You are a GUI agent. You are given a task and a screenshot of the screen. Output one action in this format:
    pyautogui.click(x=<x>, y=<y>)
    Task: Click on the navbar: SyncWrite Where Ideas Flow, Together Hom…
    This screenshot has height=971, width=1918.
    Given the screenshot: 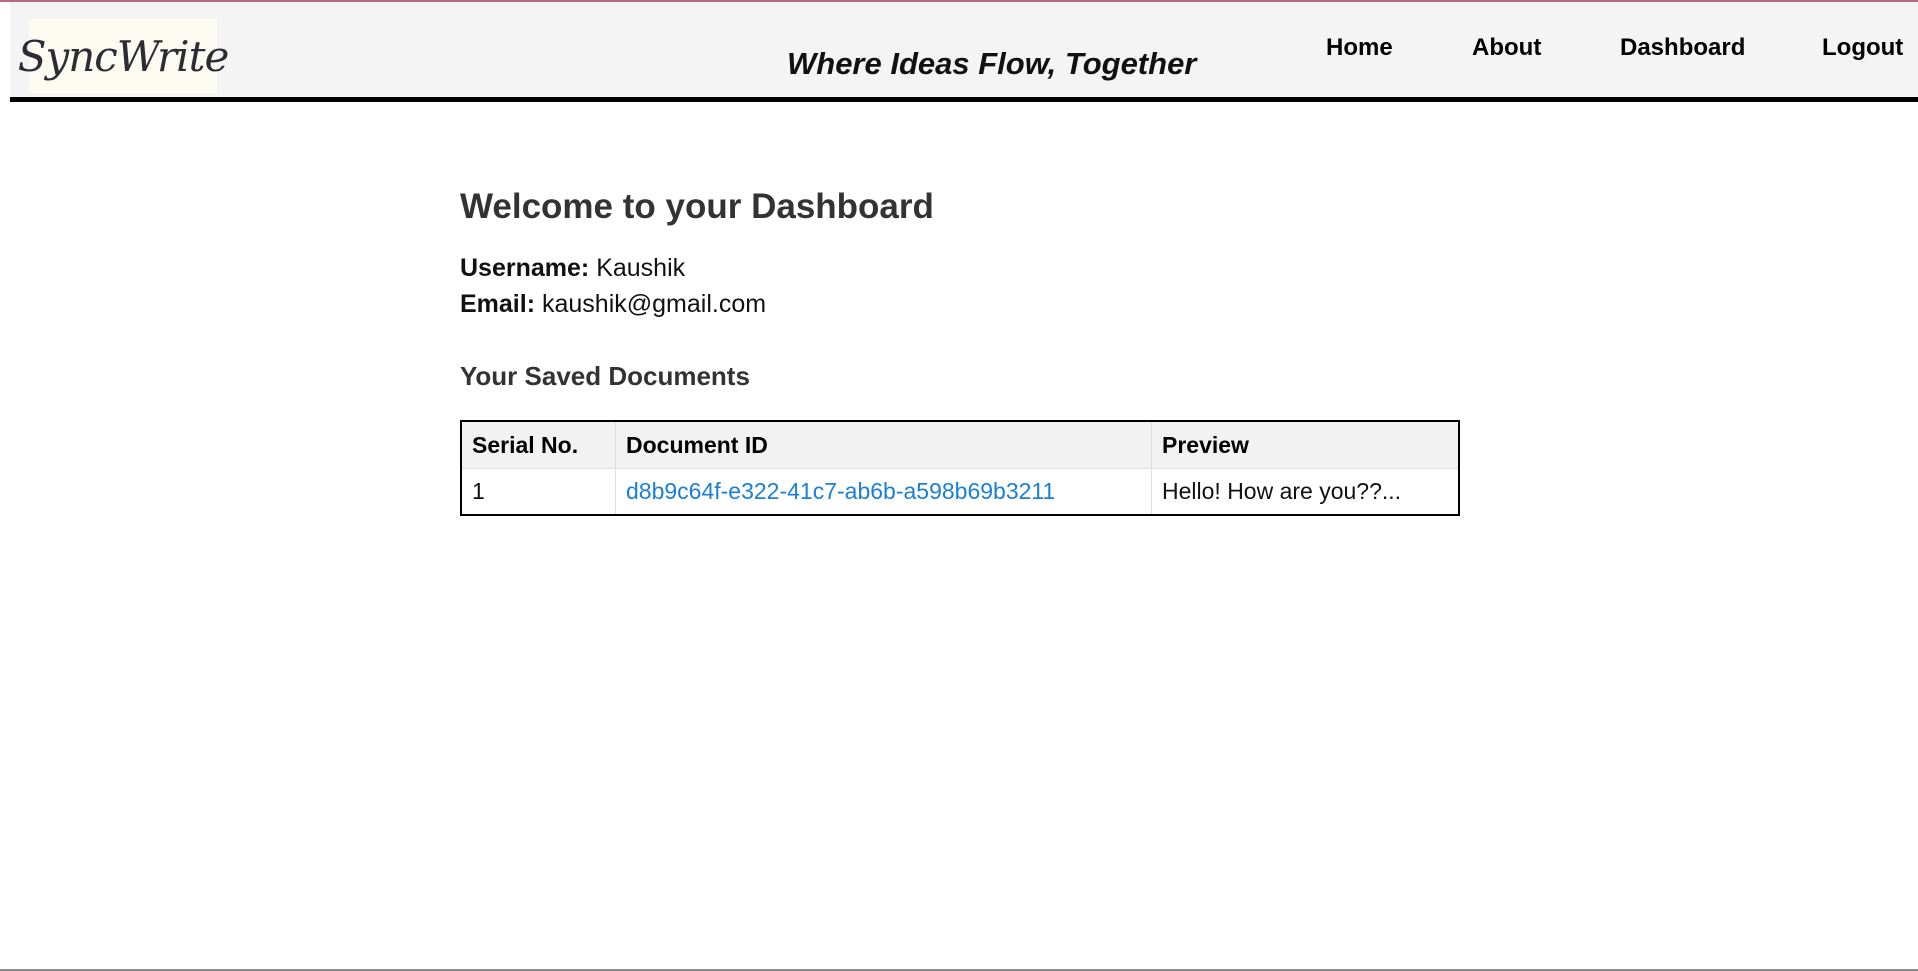 What is the action you would take?
    pyautogui.click(x=964, y=52)
    